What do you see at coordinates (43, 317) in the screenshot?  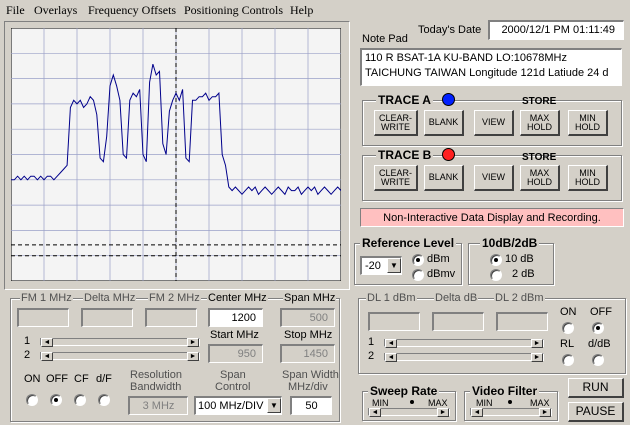 I see `fm1-field` at bounding box center [43, 317].